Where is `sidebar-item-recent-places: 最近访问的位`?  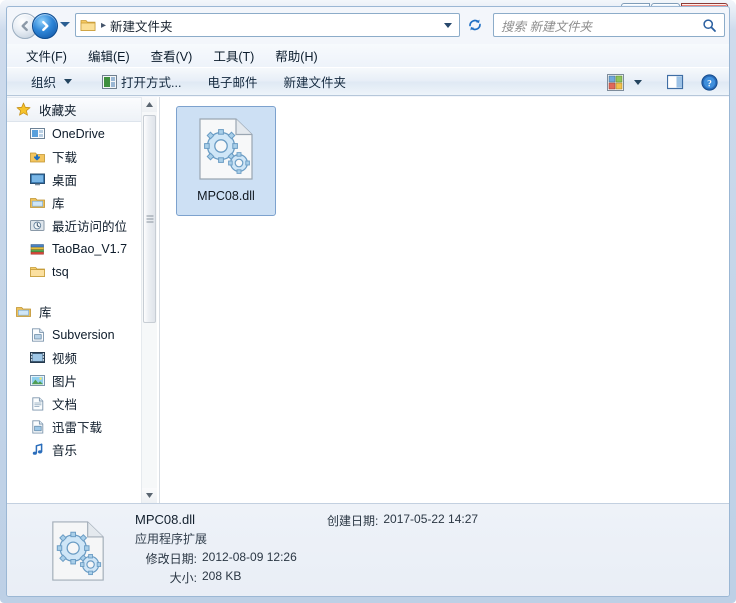 sidebar-item-recent-places: 最近访问的位 is located at coordinates (75, 225).